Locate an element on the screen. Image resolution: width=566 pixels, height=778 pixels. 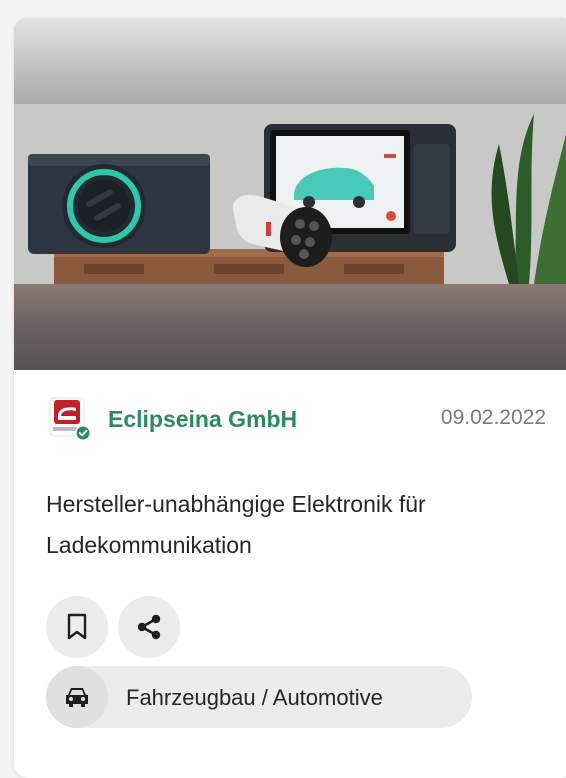
car-icon is located at coordinates (77, 697).